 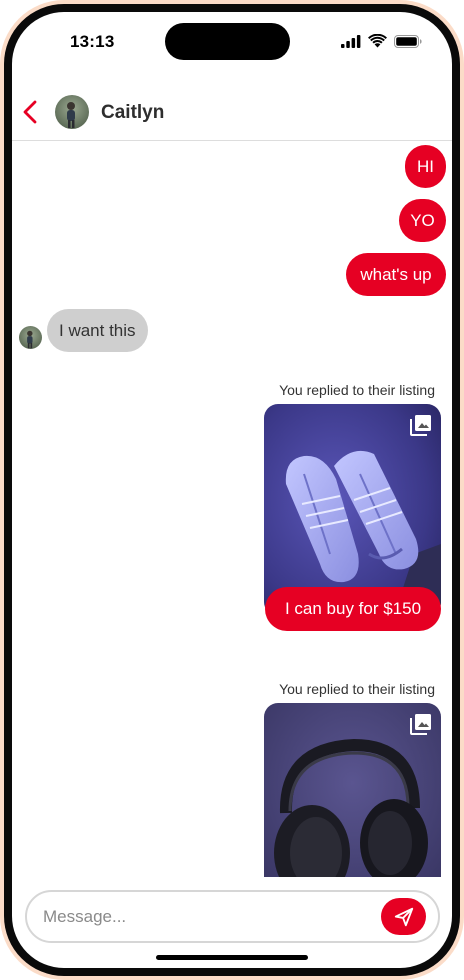 I want to click on message-composer, so click(x=232, y=916).